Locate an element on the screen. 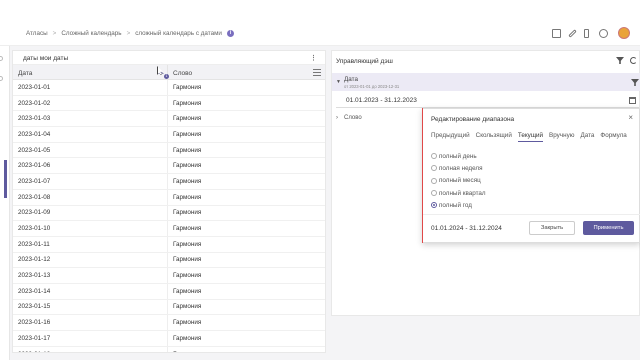 This screenshot has width=640, height=360. tab-formula: Формула is located at coordinates (613, 137).